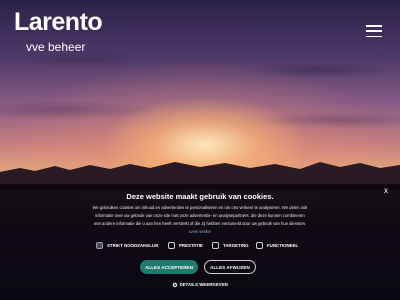 The width and height of the screenshot is (400, 300). I want to click on checkbox-performance, so click(171, 245).